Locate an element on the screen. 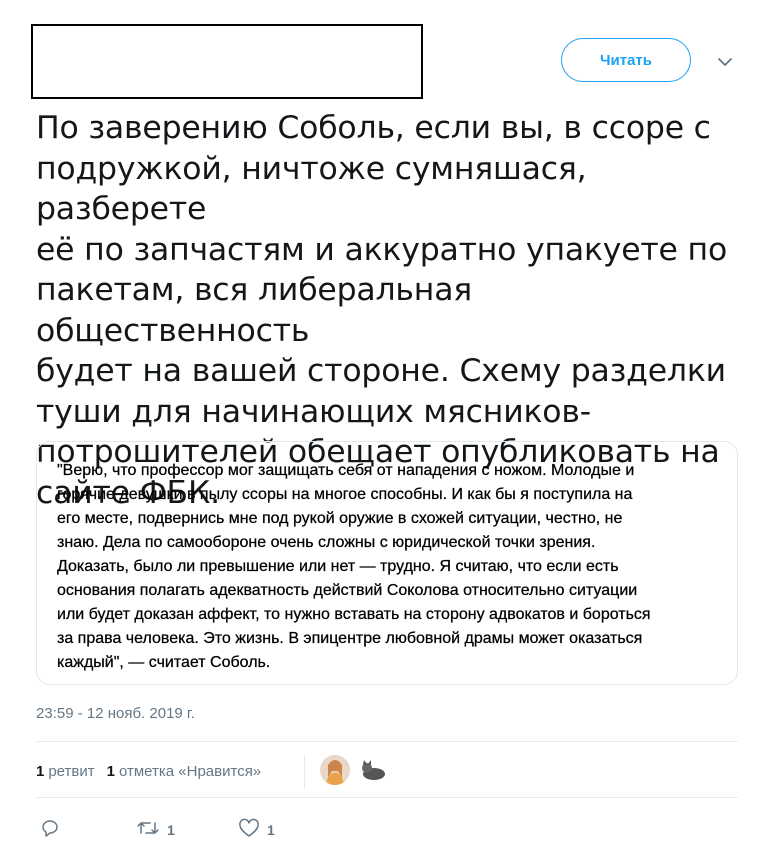  chevron-down-icon is located at coordinates (725, 62).